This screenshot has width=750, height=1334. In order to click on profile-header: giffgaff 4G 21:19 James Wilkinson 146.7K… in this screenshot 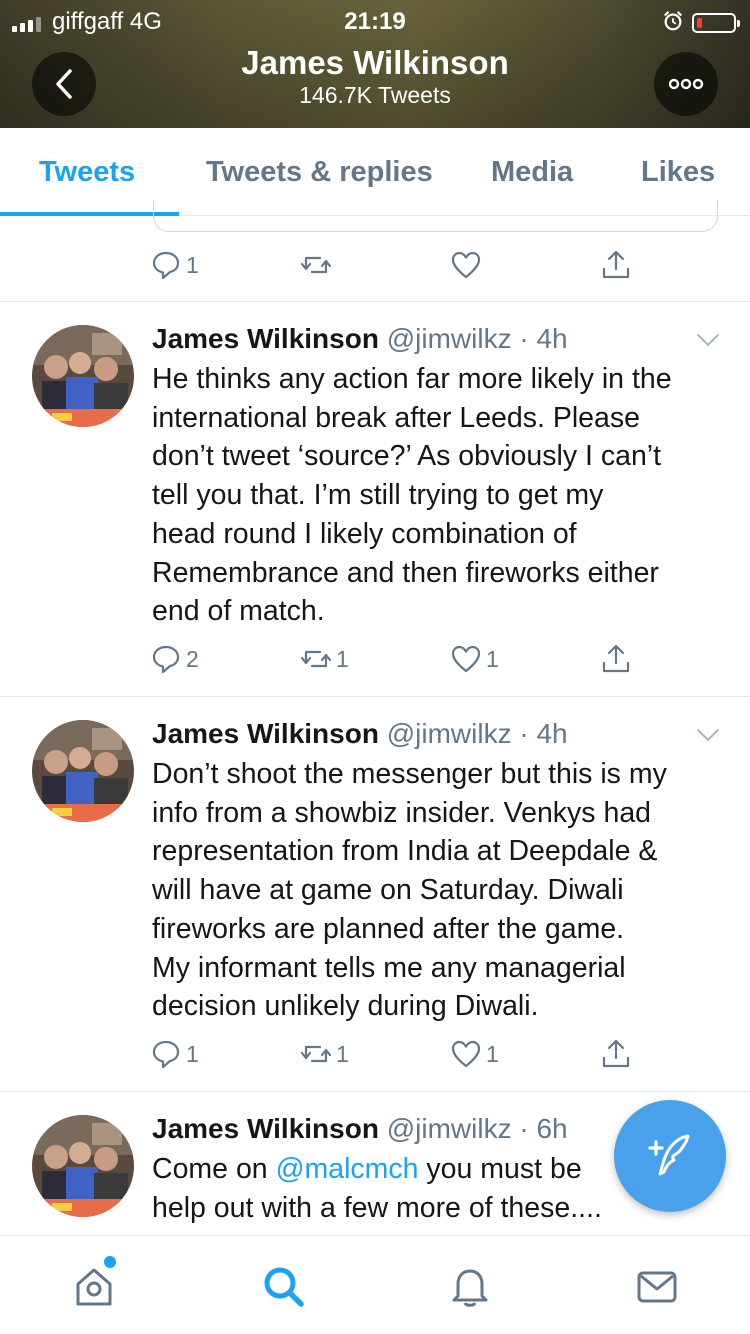, I will do `click(375, 64)`.